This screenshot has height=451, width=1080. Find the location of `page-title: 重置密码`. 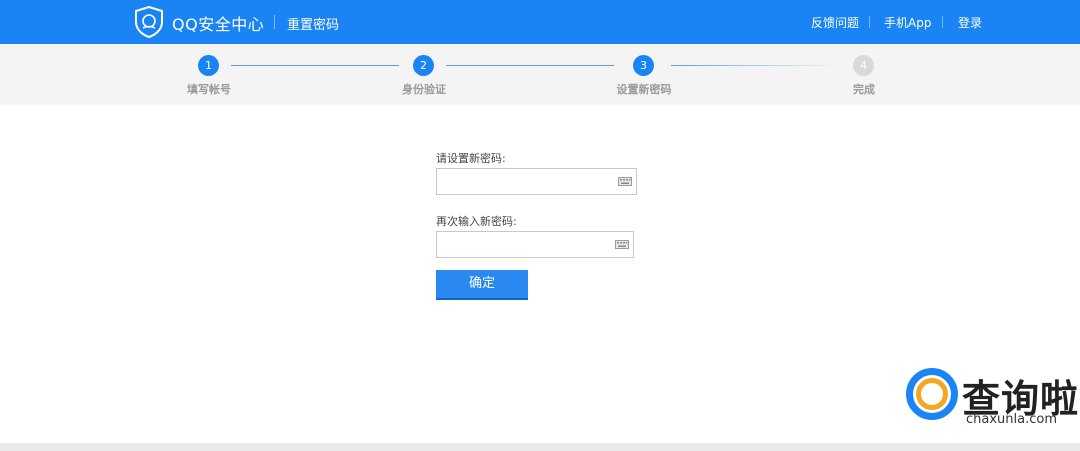

page-title: 重置密码 is located at coordinates (313, 25).